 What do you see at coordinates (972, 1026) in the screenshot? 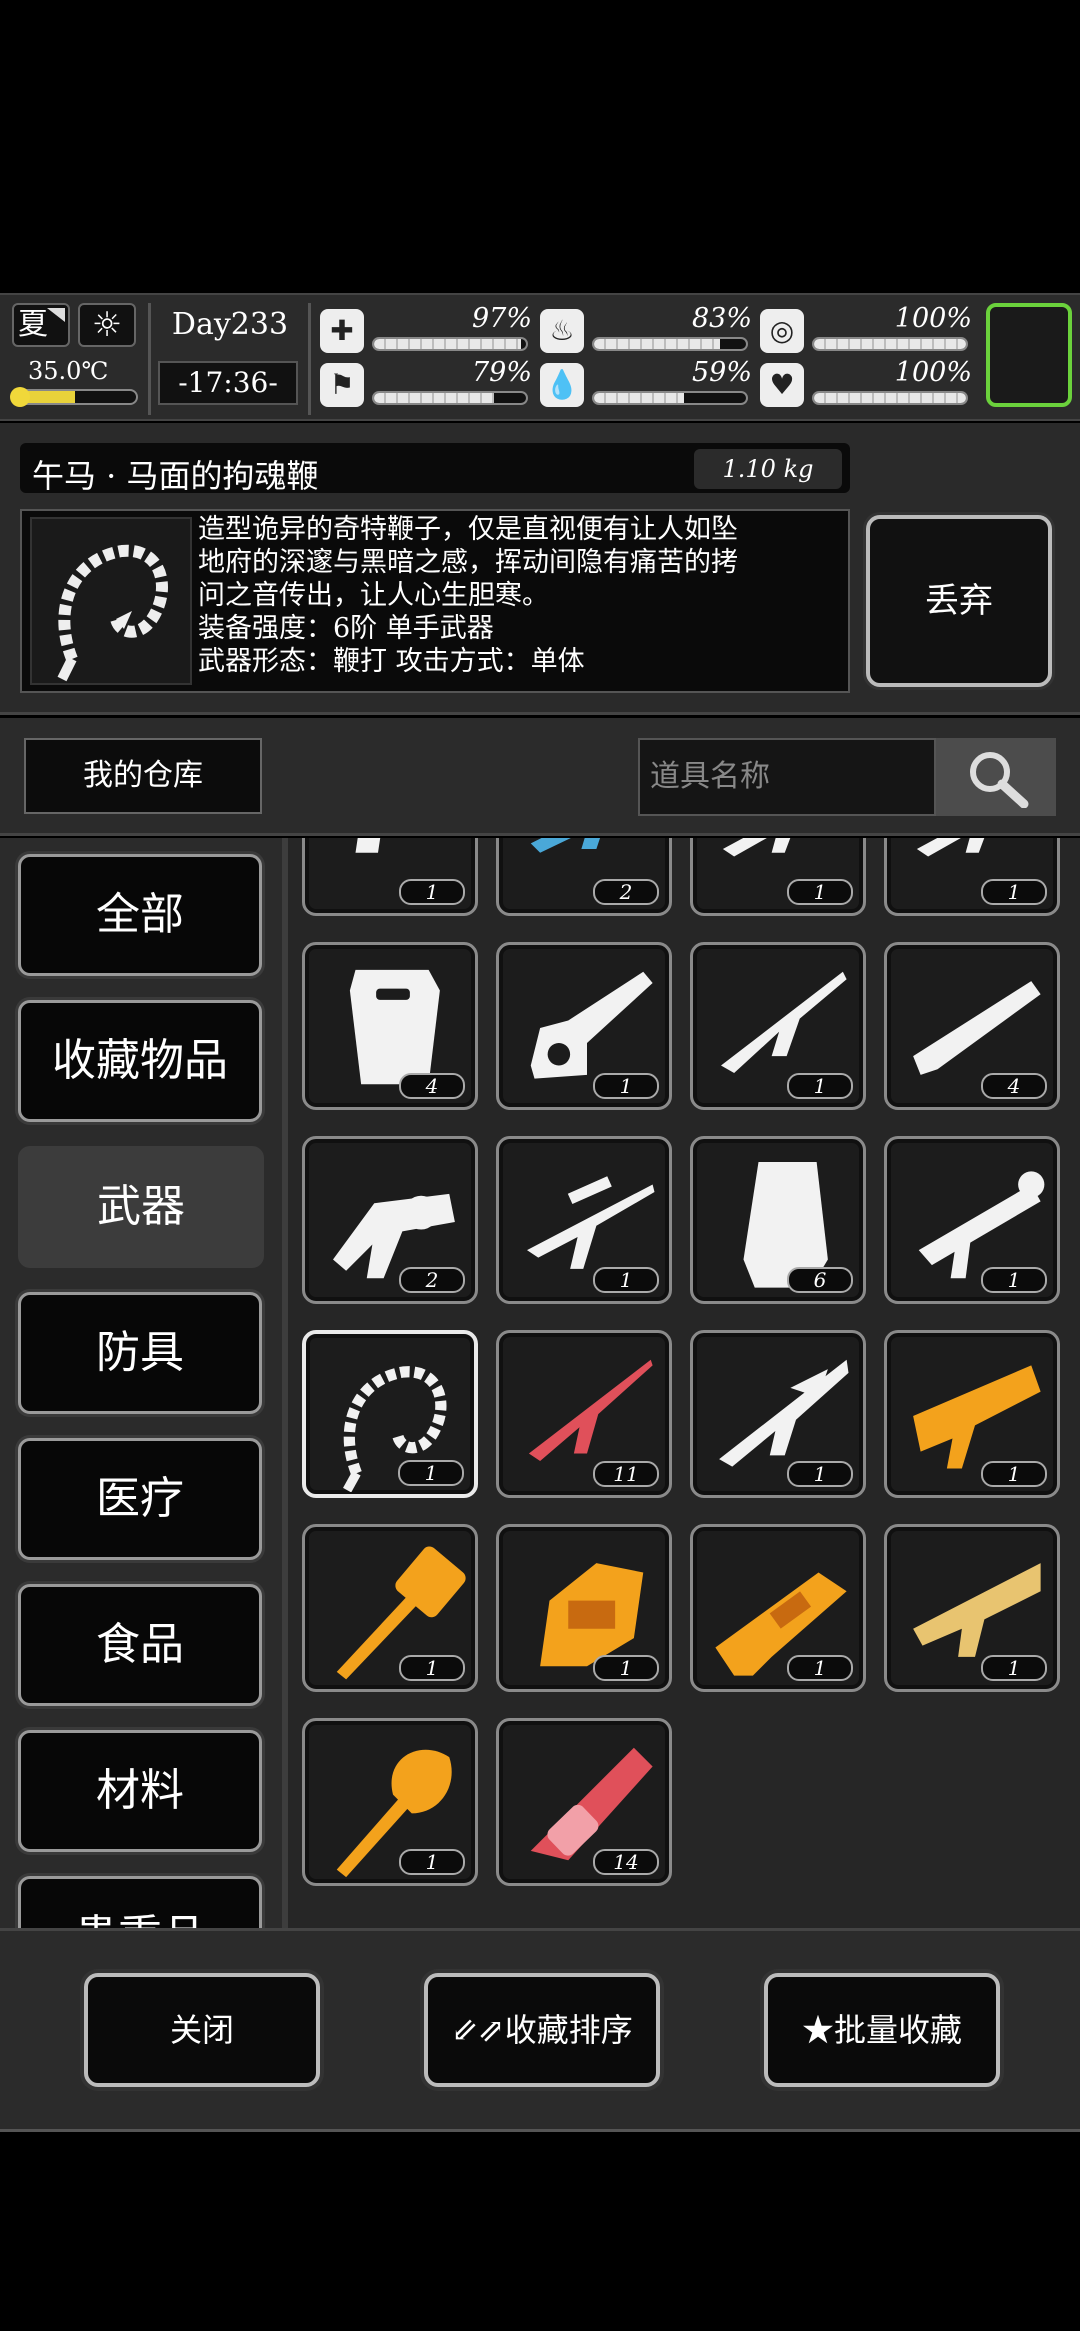
I see `item-slot-shotgun: 4` at bounding box center [972, 1026].